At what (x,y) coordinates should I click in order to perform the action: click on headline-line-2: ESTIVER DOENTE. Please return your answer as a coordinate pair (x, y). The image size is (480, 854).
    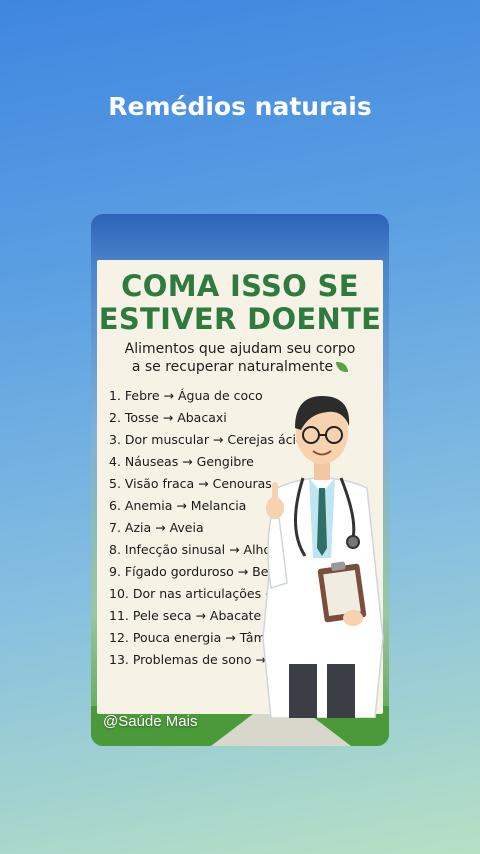
    Looking at the image, I should click on (240, 319).